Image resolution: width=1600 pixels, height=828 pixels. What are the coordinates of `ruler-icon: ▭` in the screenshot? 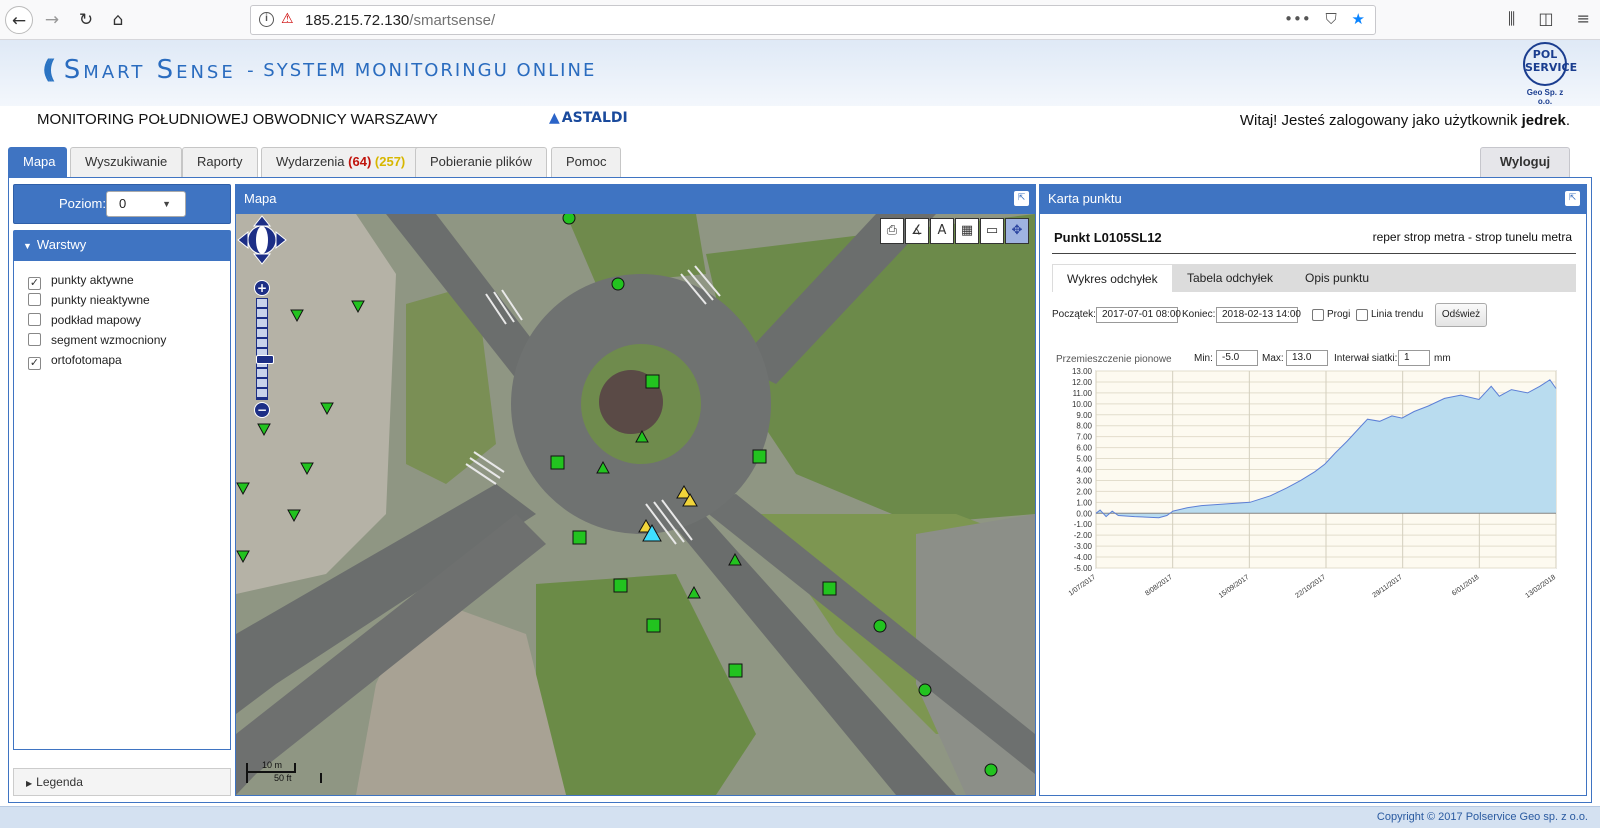 It's located at (992, 231).